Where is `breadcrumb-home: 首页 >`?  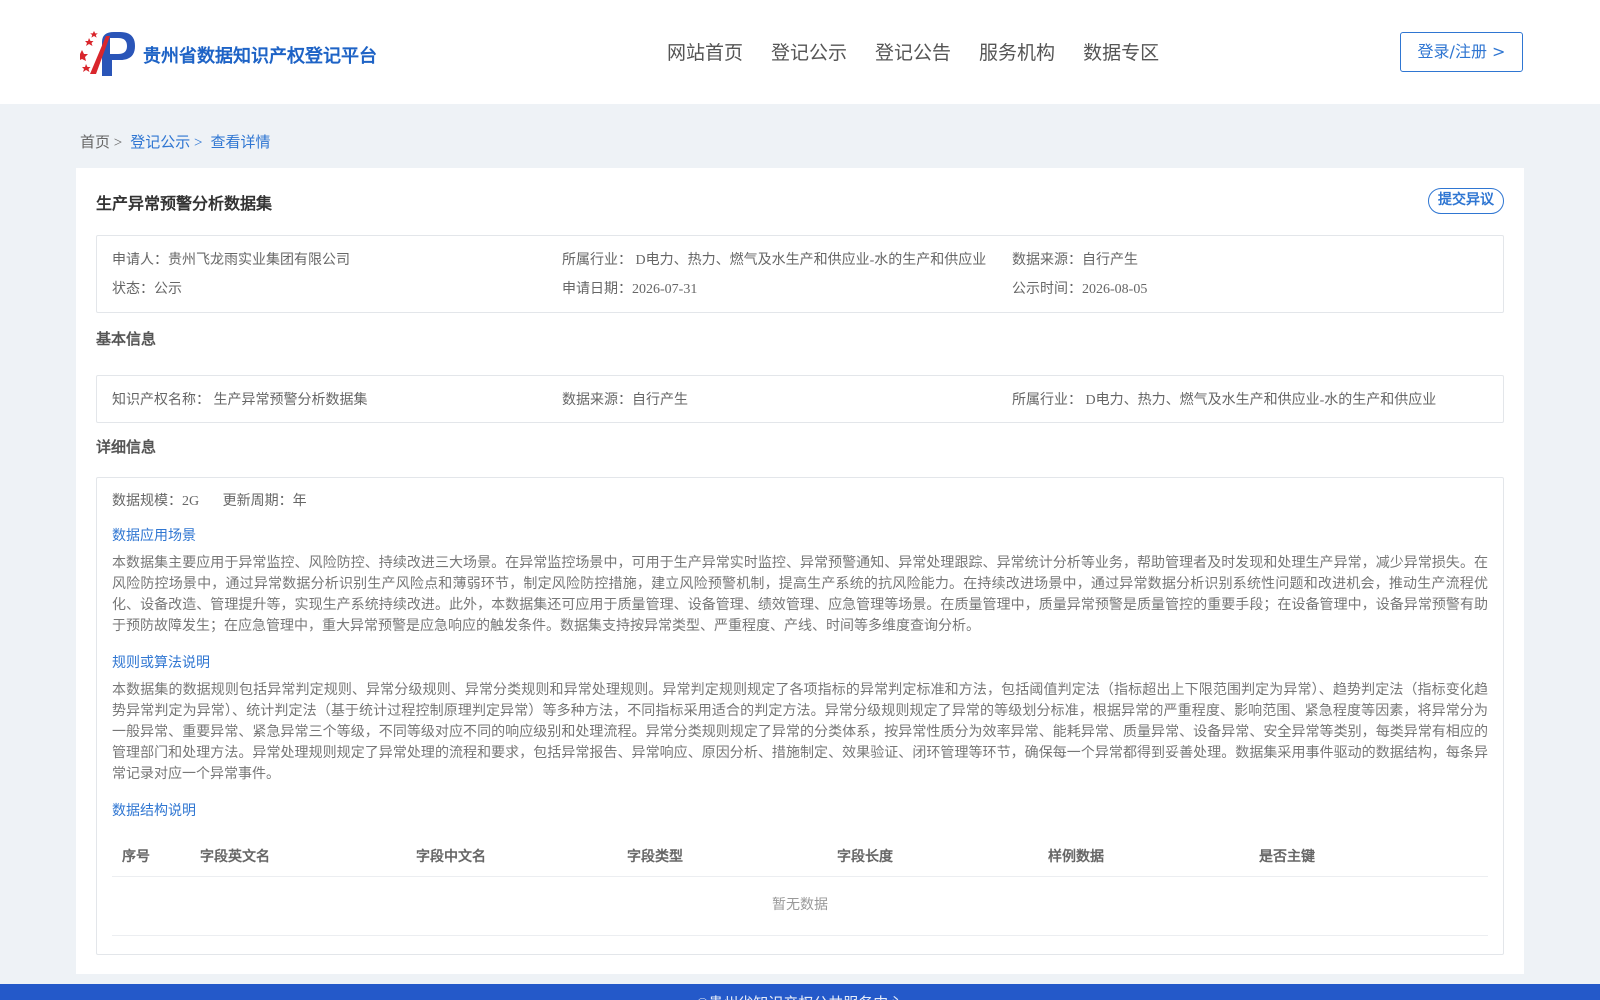 breadcrumb-home: 首页 > is located at coordinates (101, 141).